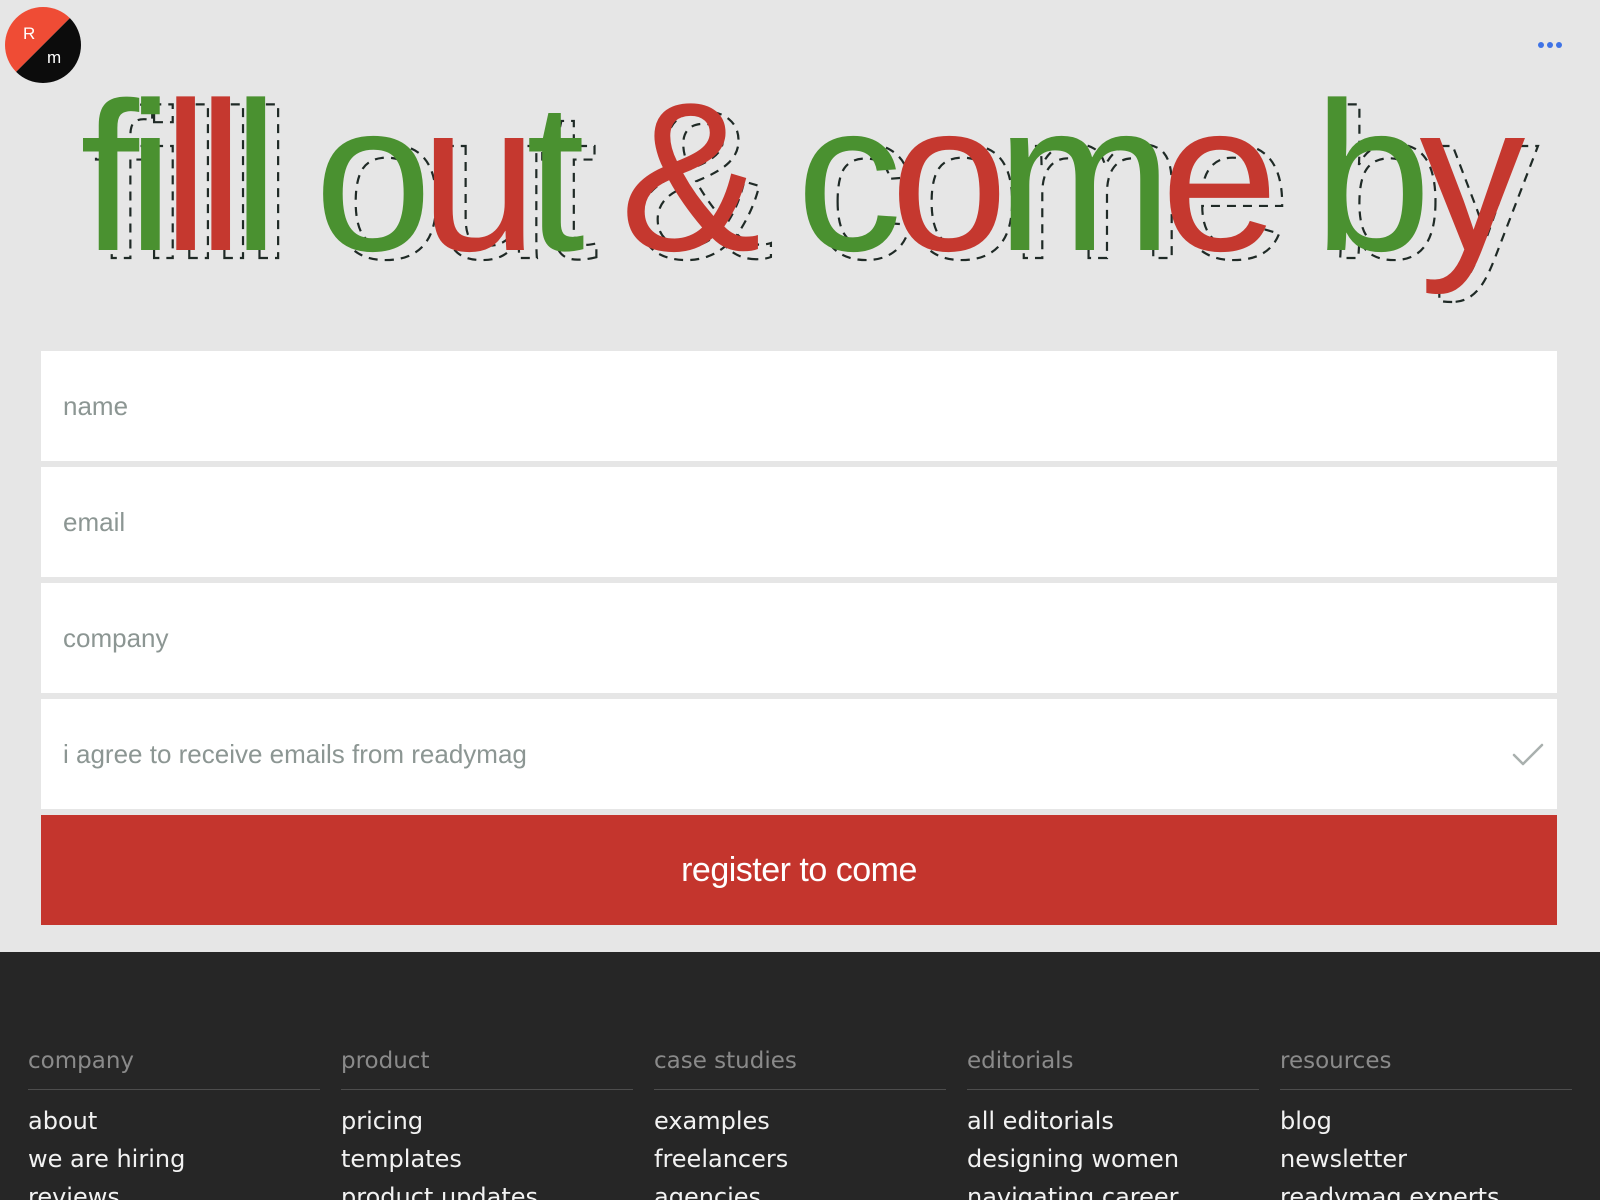 Image resolution: width=1600 pixels, height=1200 pixels. I want to click on footer-link: readymag experts, so click(1426, 1189).